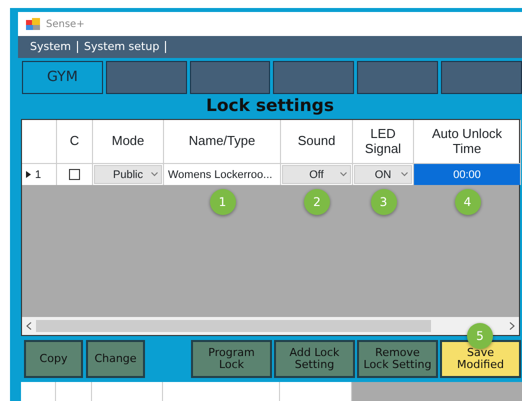 This screenshot has height=401, width=522. Describe the element at coordinates (383, 142) in the screenshot. I see `column-header: LED Signal` at that location.